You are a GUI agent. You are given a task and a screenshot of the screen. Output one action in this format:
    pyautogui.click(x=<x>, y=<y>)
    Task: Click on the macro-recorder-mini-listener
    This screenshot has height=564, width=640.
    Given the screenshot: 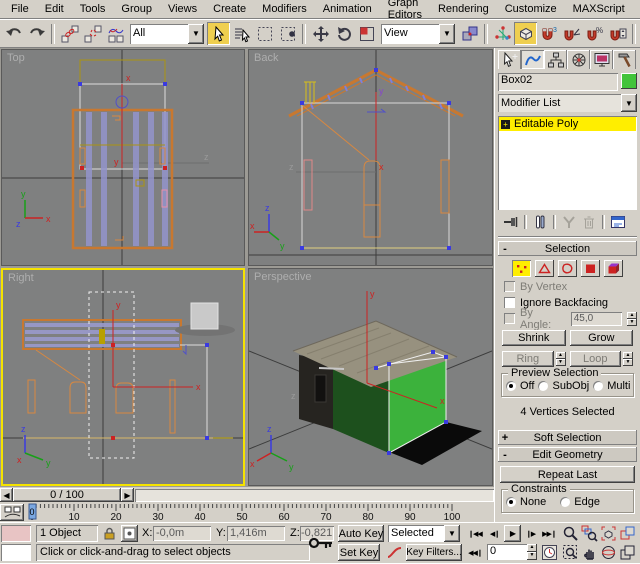 What is the action you would take?
    pyautogui.click(x=16, y=533)
    